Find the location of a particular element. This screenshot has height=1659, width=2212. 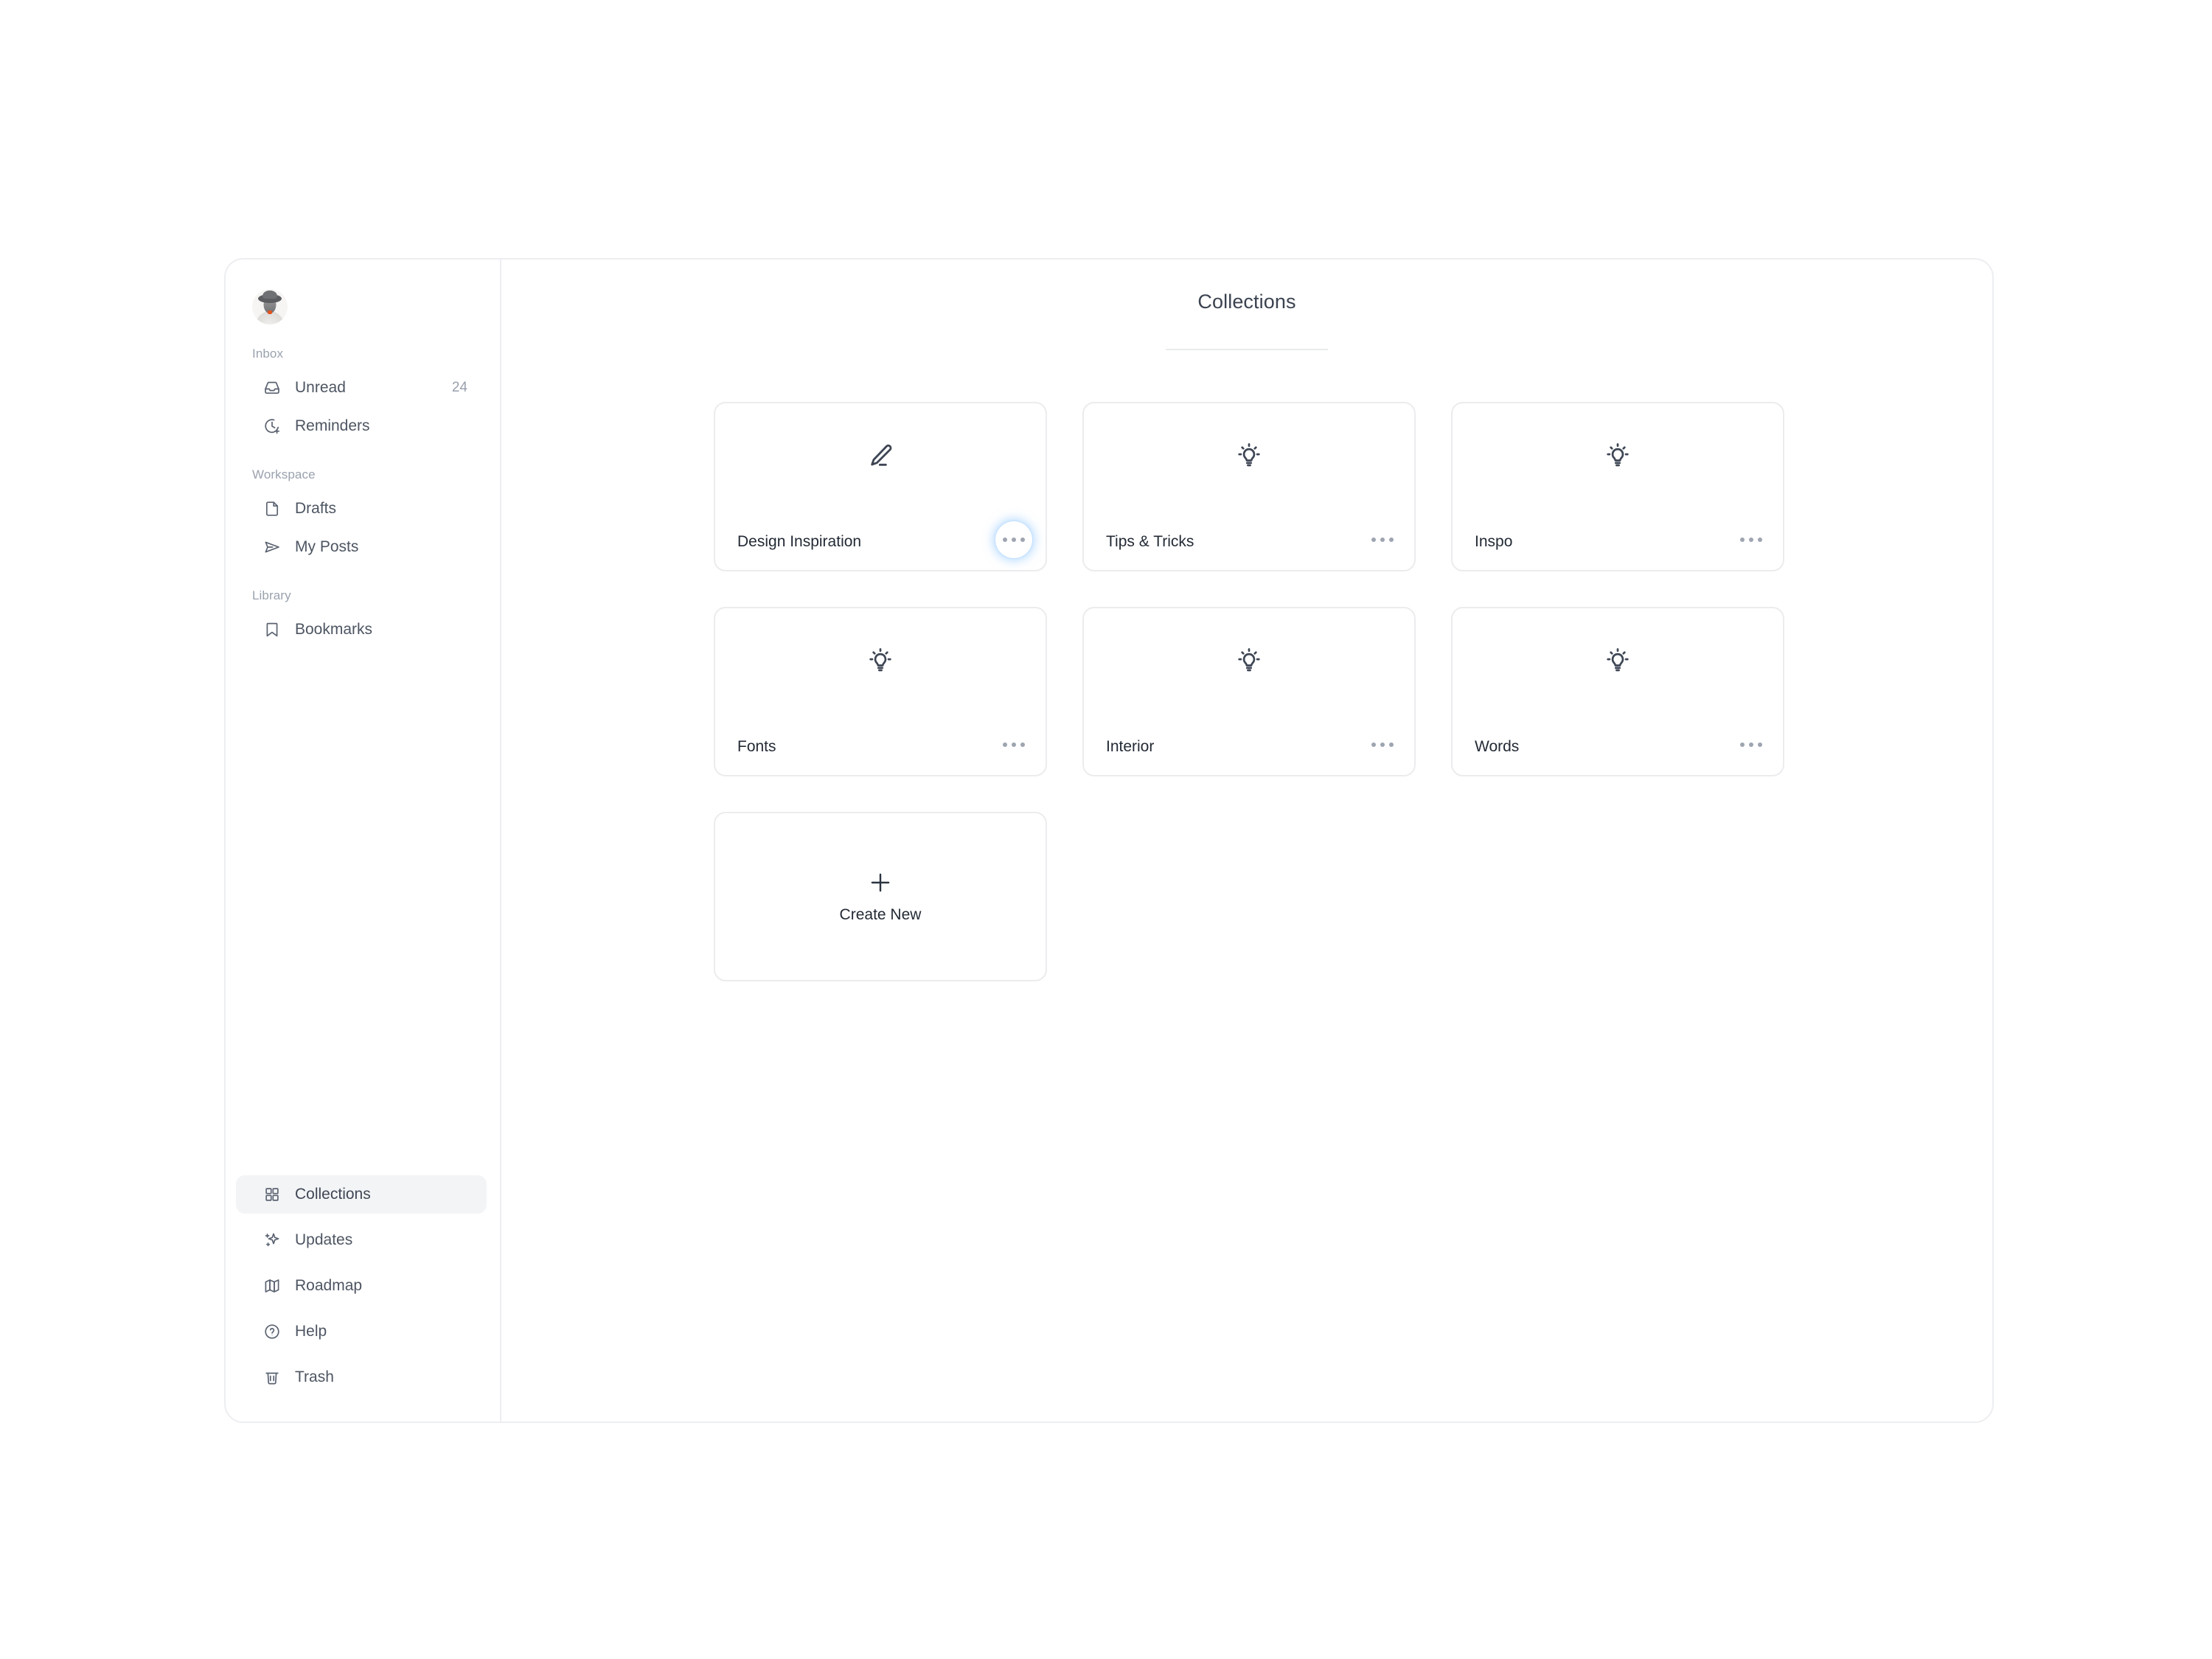

collection-card-label: Inspo is located at coordinates (1494, 541).